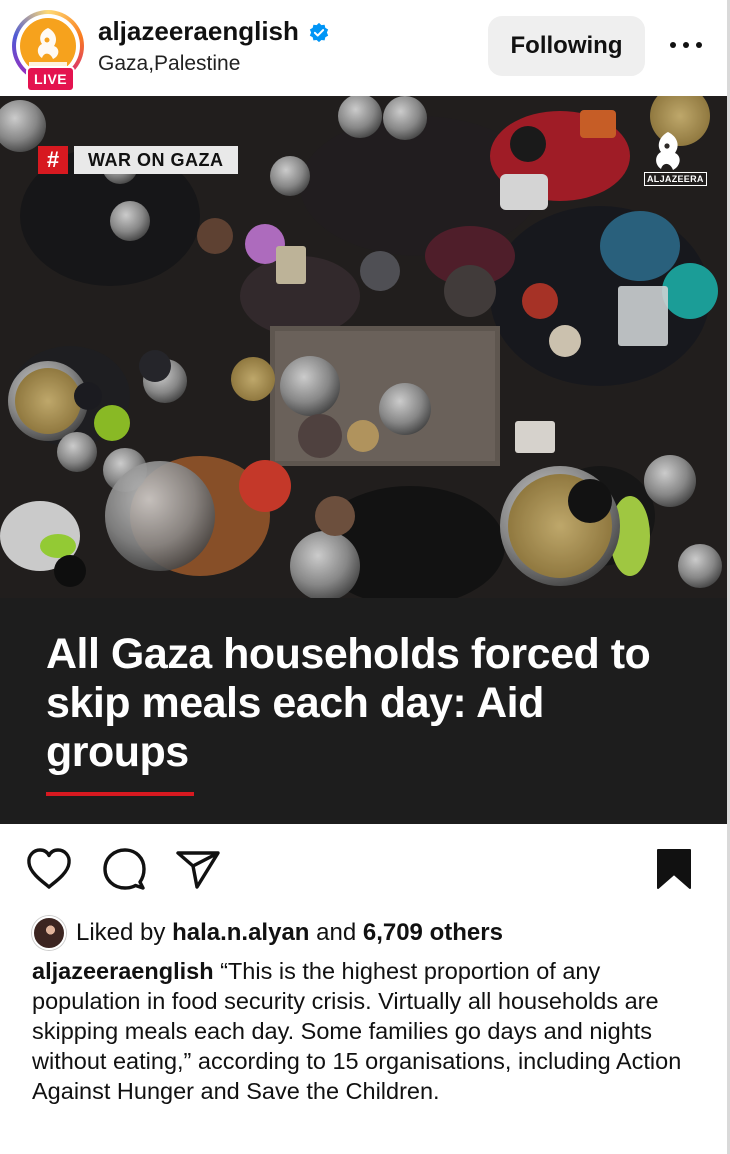 The height and width of the screenshot is (1154, 730). What do you see at coordinates (169, 64) in the screenshot?
I see `post-location: Gaza,Palestine` at bounding box center [169, 64].